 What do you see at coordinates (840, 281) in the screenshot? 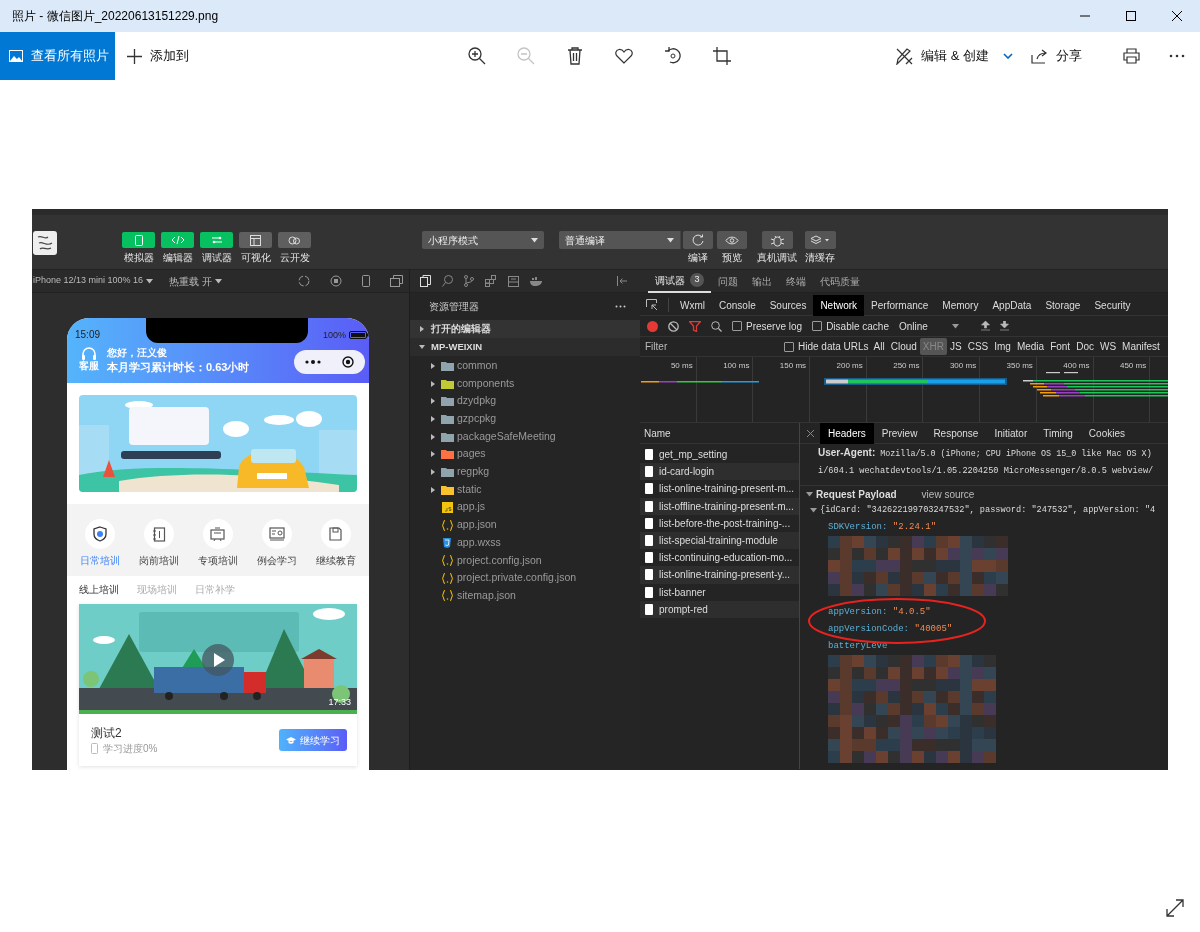
I see `debugger-tab: 代码质量` at bounding box center [840, 281].